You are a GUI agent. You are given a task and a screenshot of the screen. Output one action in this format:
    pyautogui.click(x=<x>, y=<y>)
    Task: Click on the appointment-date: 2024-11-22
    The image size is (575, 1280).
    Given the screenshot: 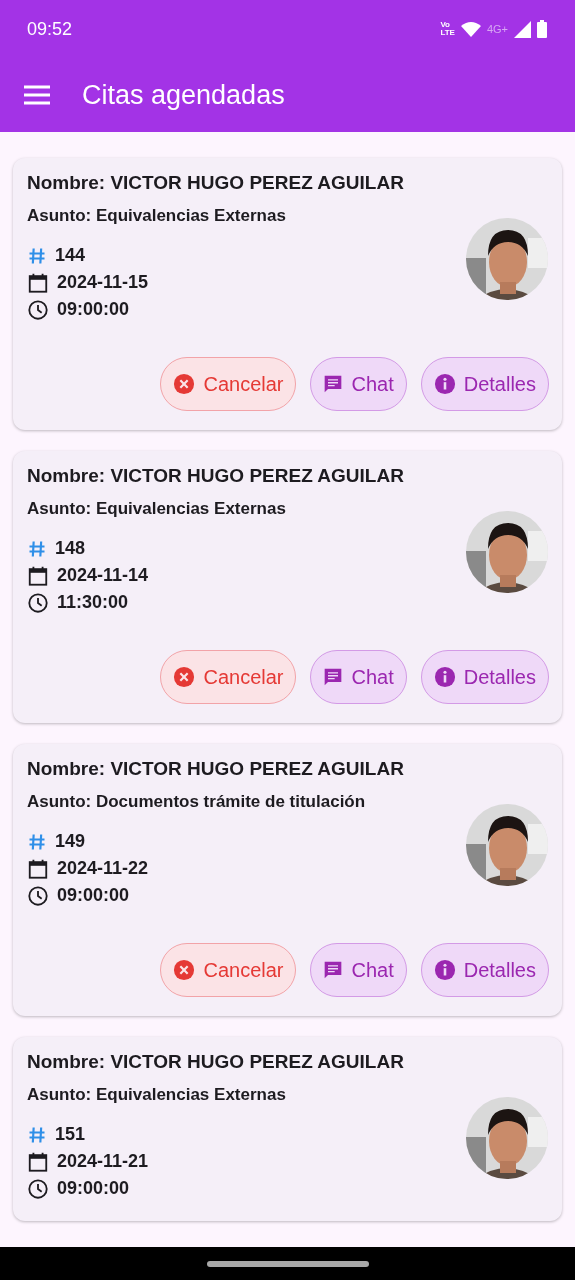 What is the action you would take?
    pyautogui.click(x=103, y=868)
    